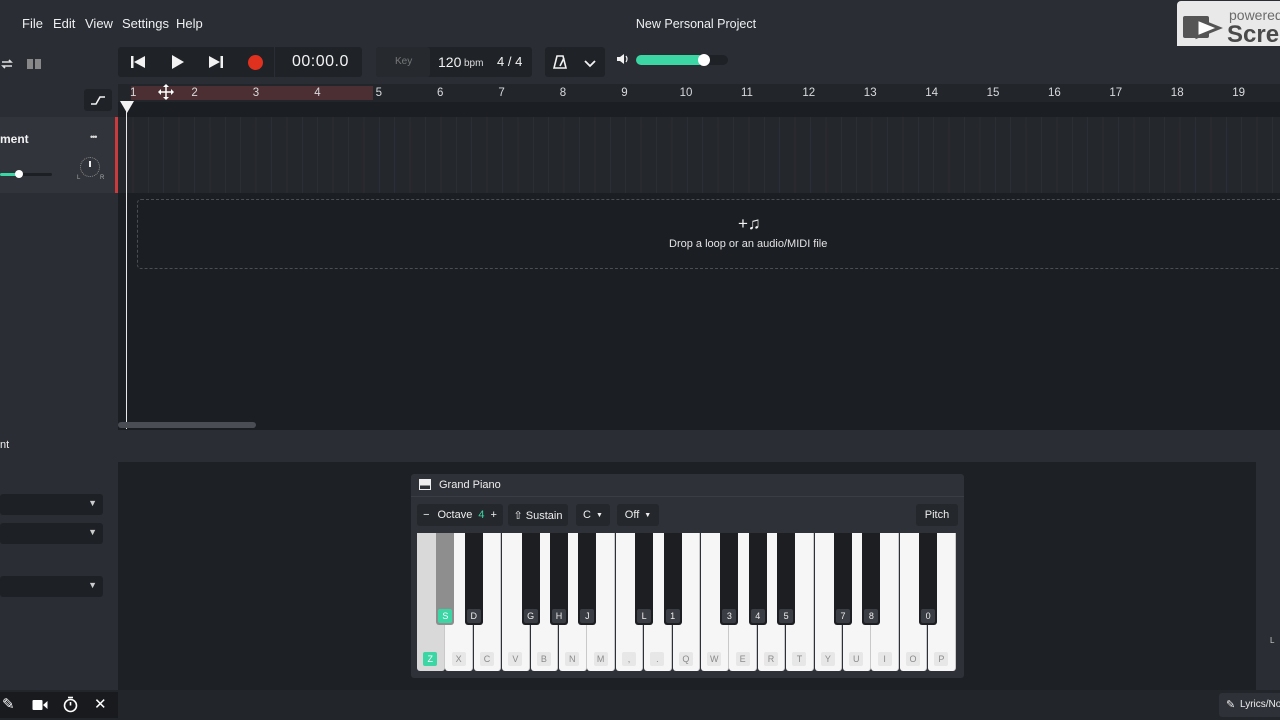 Image resolution: width=1280 pixels, height=720 pixels. What do you see at coordinates (59, 155) in the screenshot?
I see `track-header: ment ••• L R` at bounding box center [59, 155].